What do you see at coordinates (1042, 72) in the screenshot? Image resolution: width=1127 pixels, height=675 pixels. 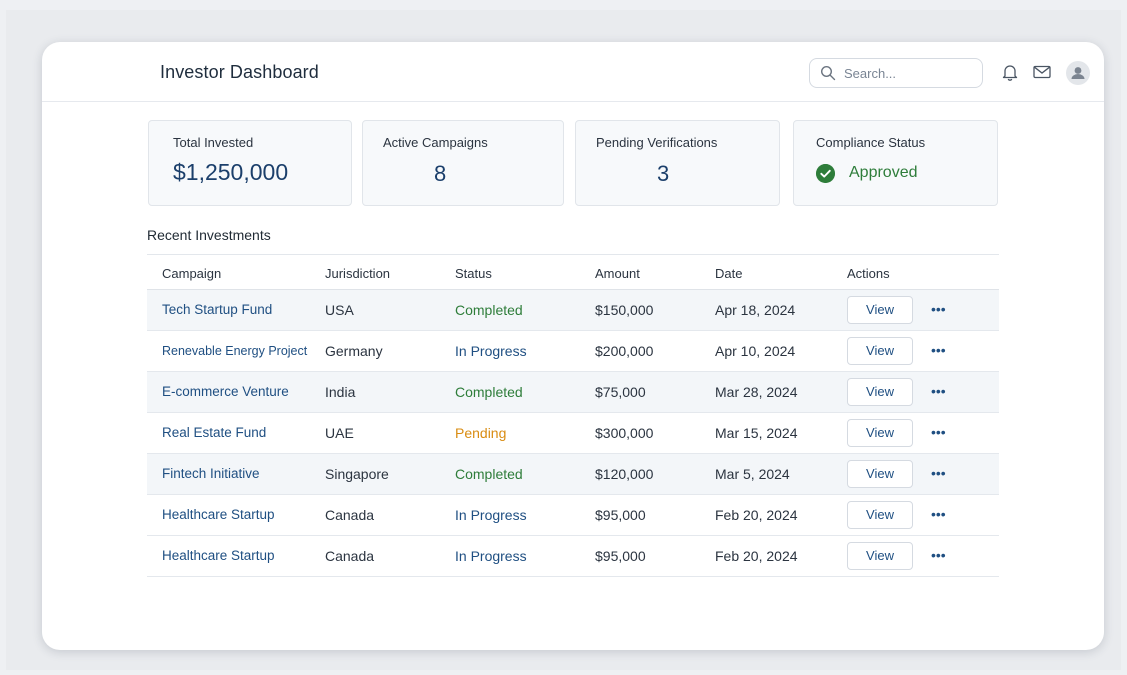 I see `mail-icon` at bounding box center [1042, 72].